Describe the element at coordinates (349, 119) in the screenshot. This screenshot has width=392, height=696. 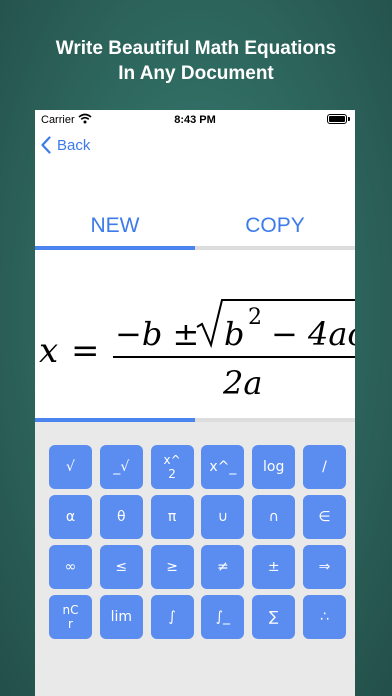
I see `battery-tip` at that location.